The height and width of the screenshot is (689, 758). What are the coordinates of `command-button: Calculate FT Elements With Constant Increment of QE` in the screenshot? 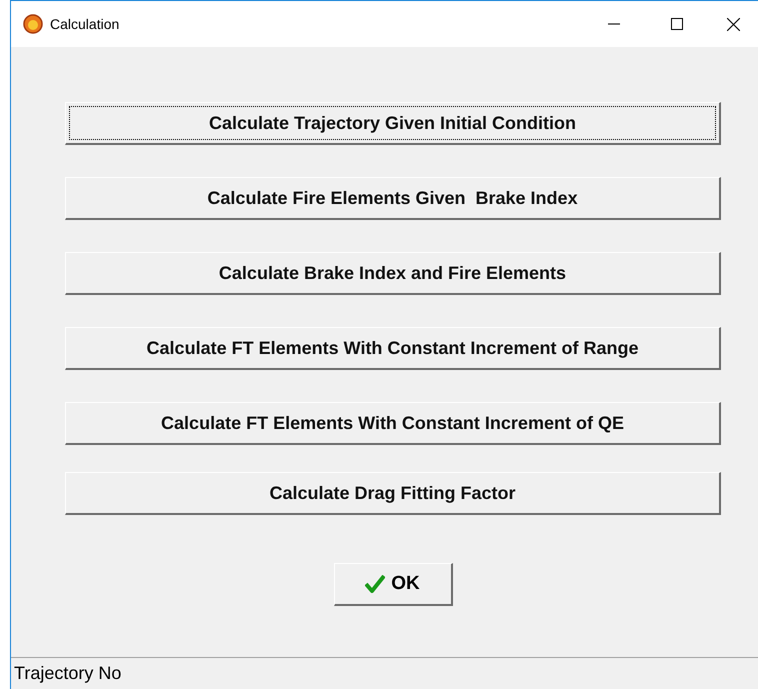 It's located at (393, 423).